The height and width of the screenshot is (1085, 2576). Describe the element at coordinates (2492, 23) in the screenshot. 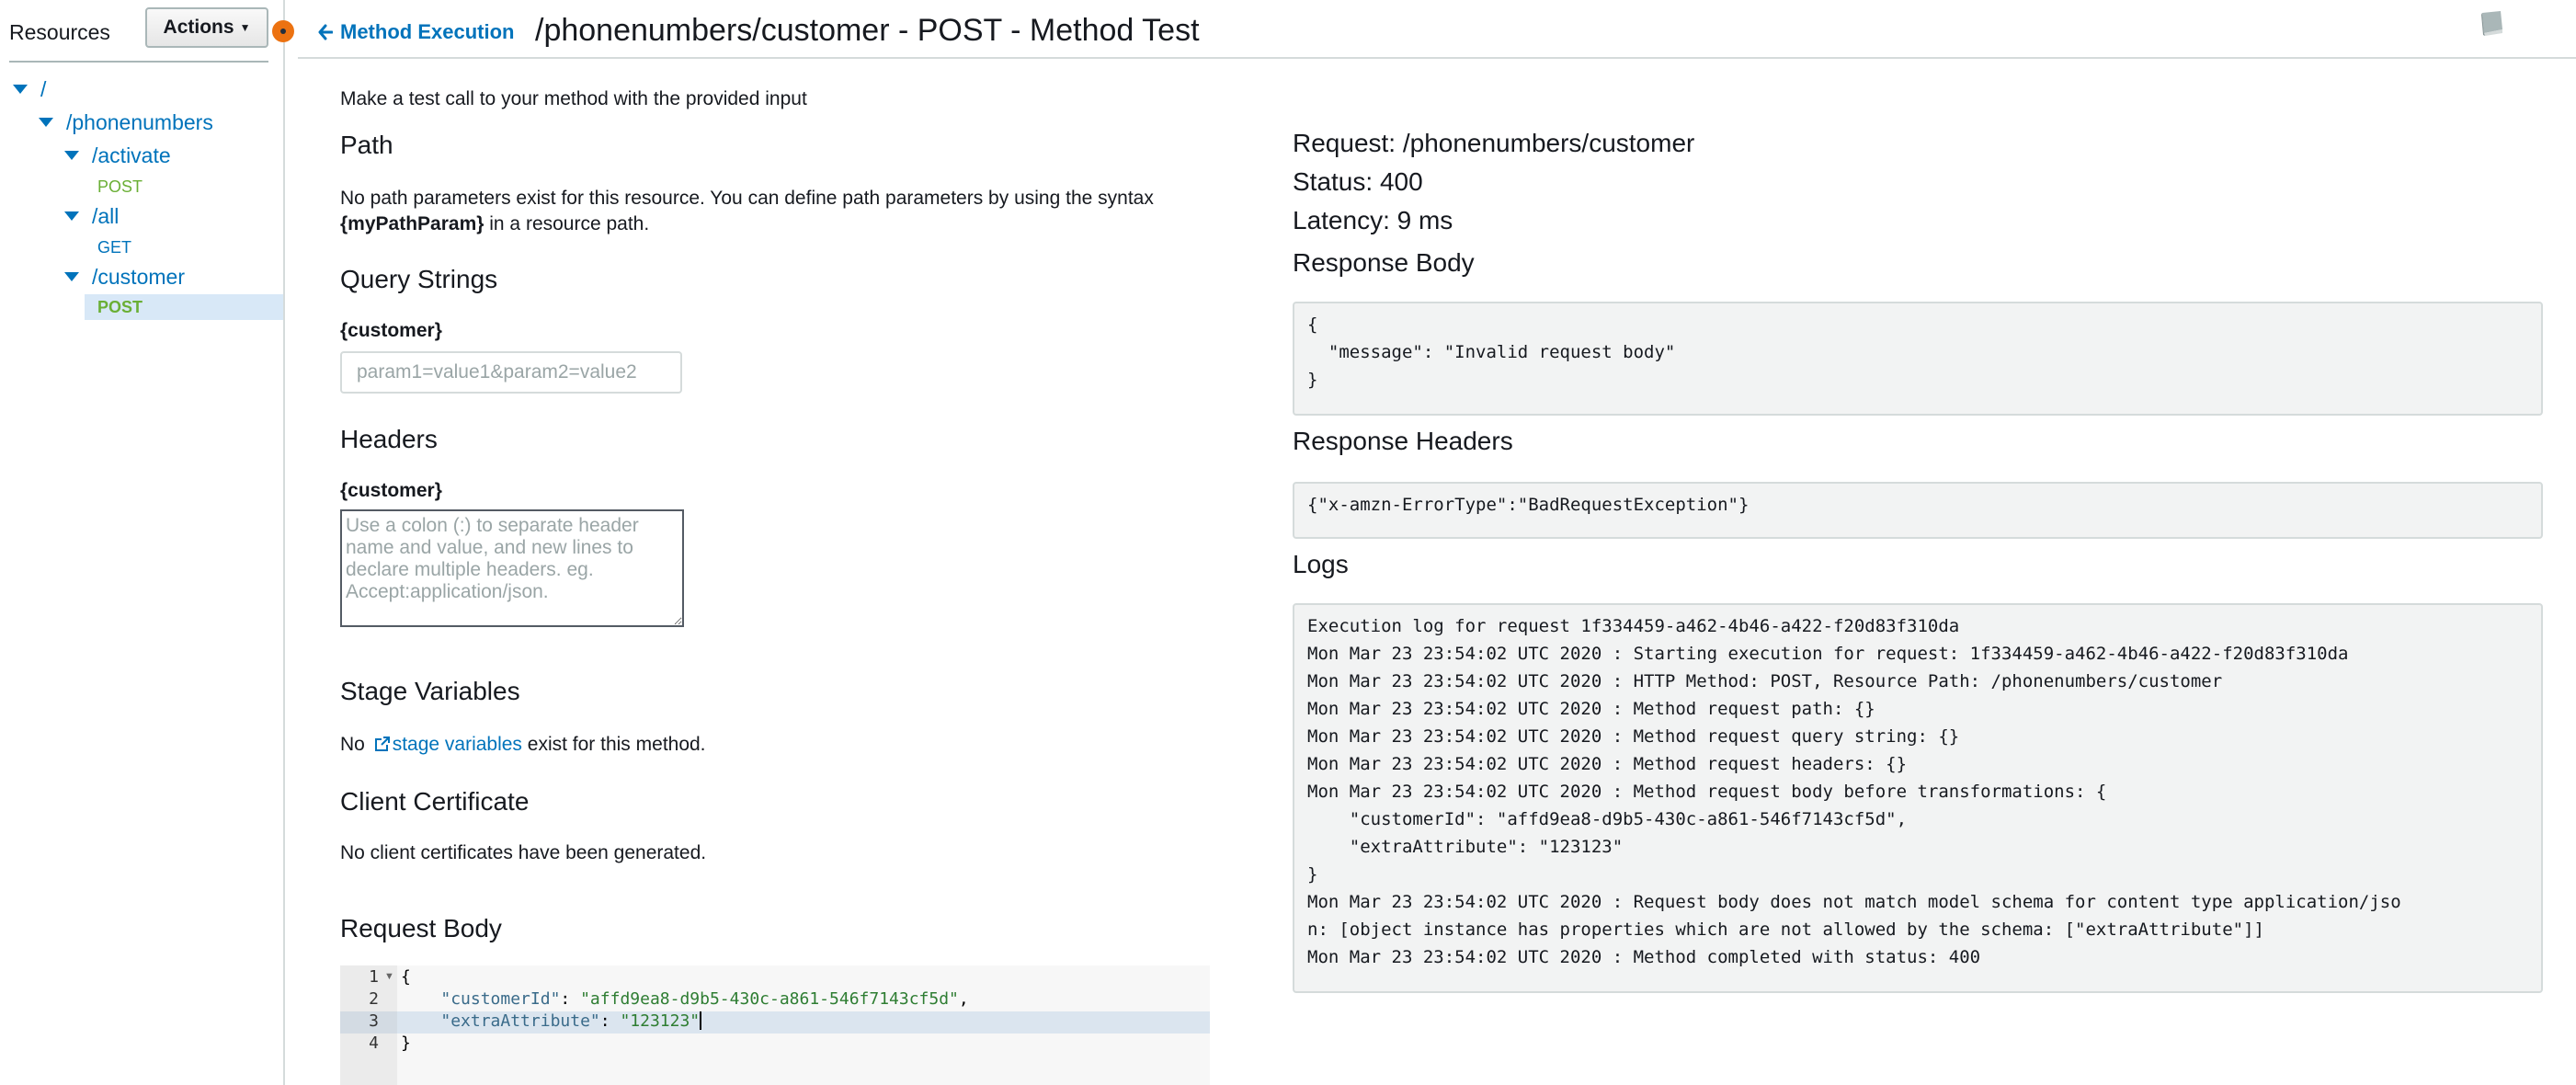

I see `book-icon` at that location.